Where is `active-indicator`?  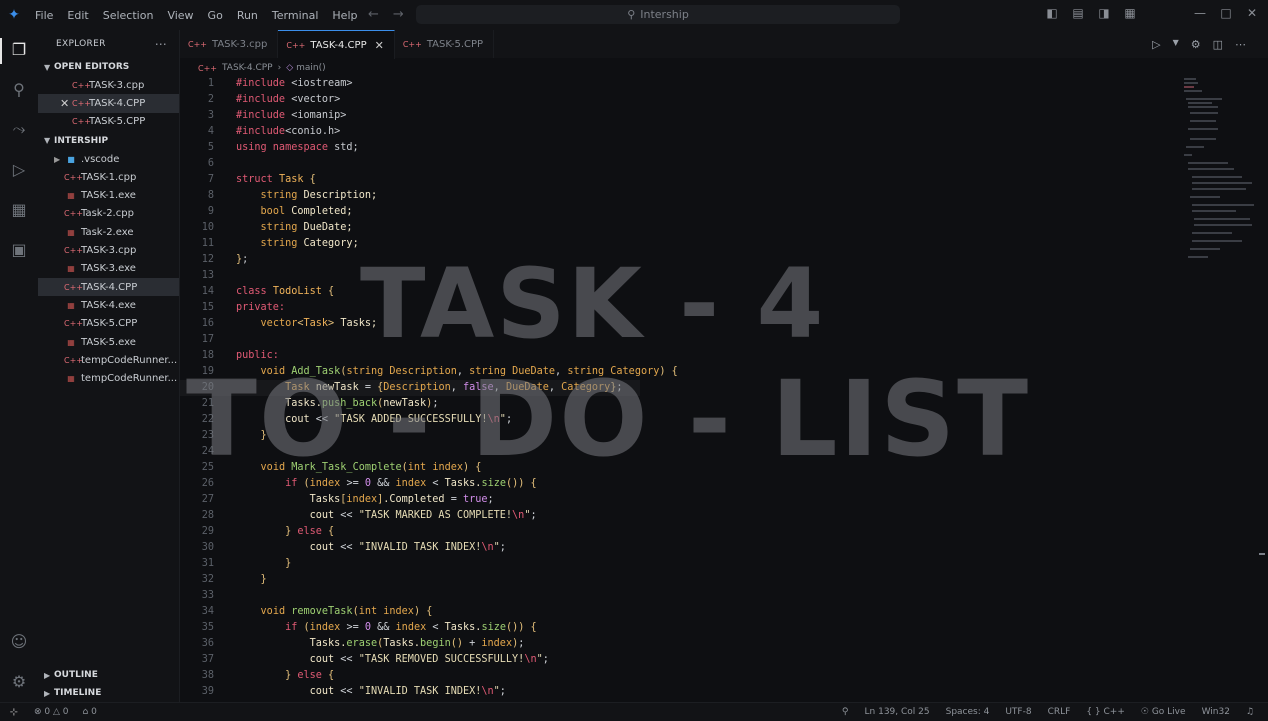
active-indicator is located at coordinates (1, 51).